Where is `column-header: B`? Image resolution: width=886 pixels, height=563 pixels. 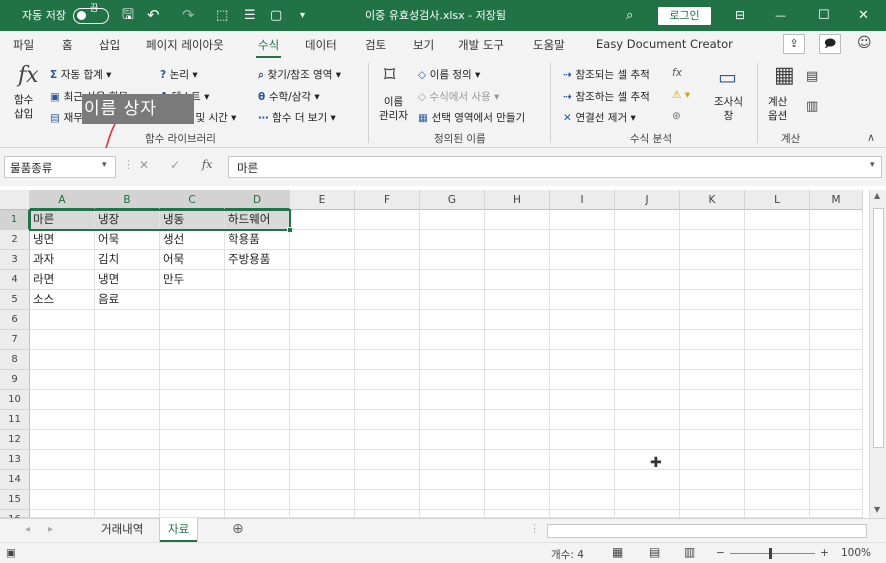
column-header: B is located at coordinates (127, 200).